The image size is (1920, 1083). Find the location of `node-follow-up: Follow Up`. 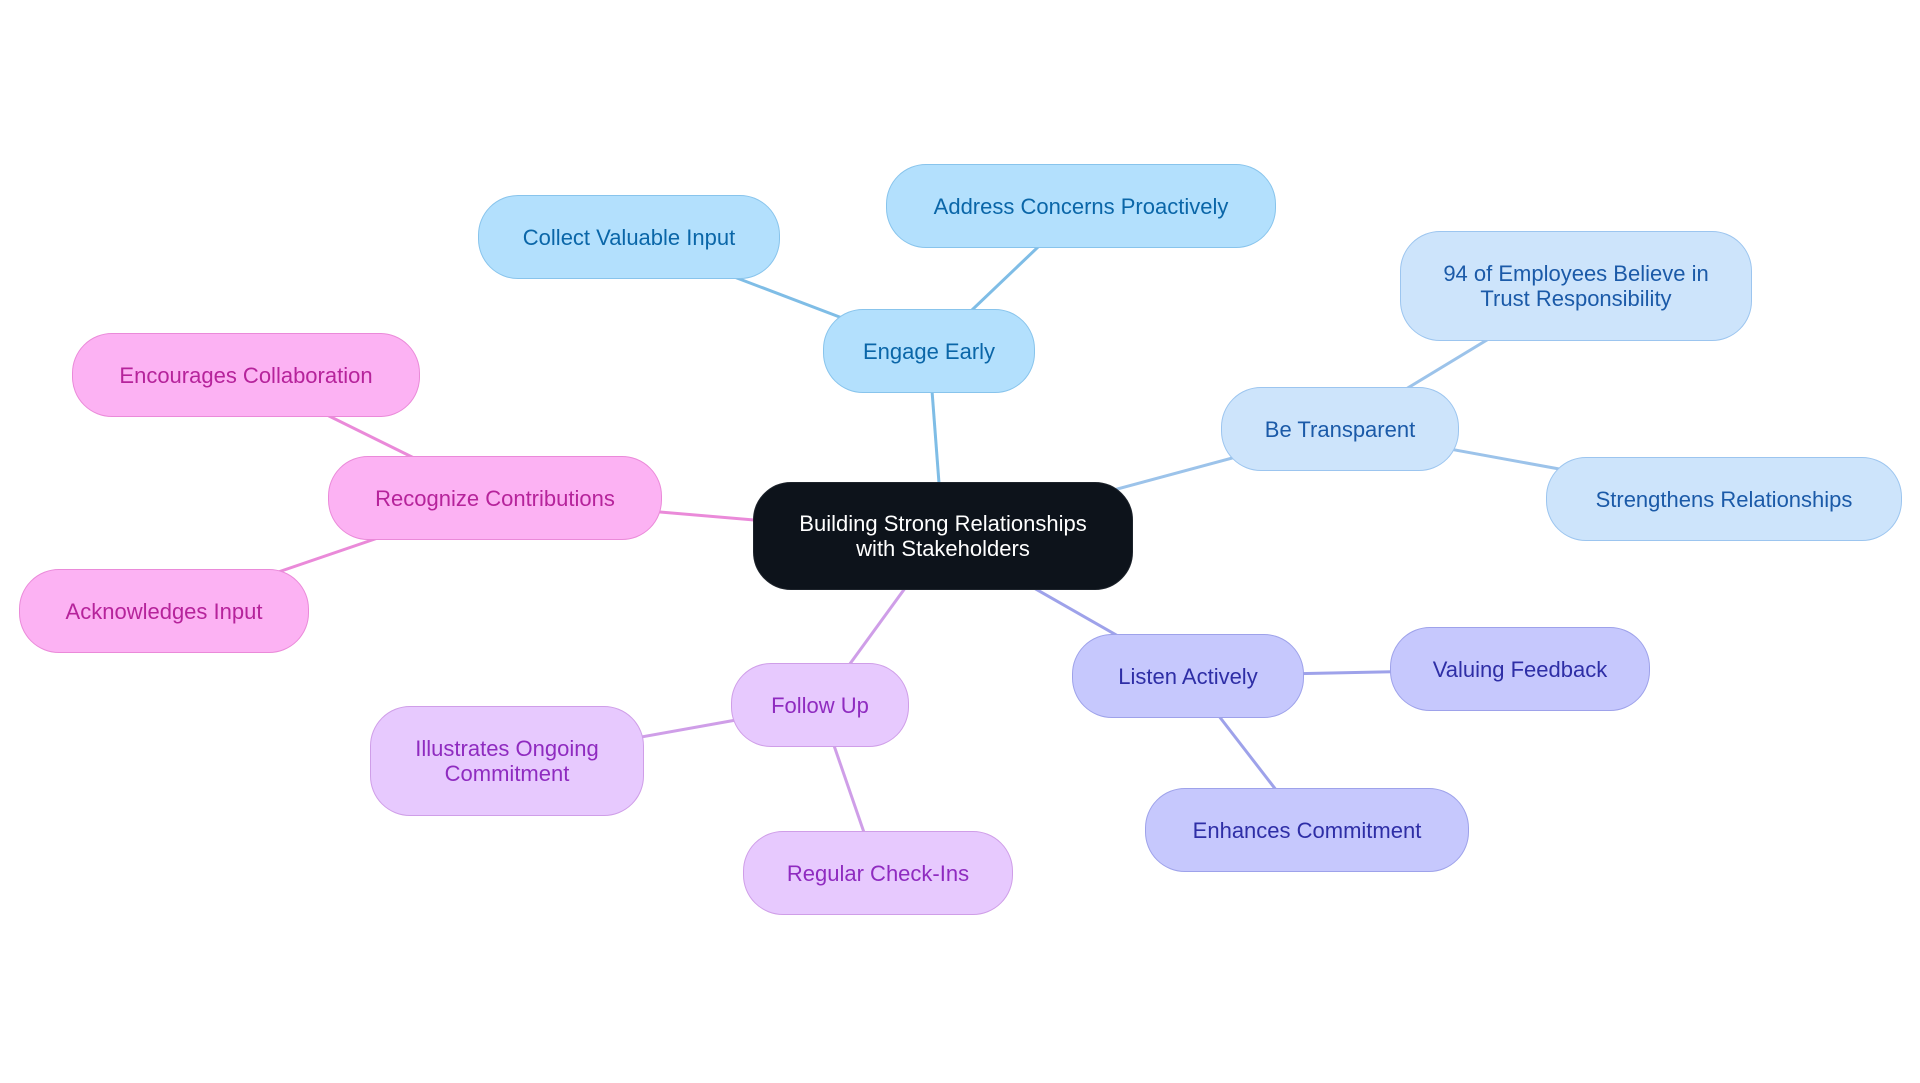

node-follow-up: Follow Up is located at coordinates (820, 705).